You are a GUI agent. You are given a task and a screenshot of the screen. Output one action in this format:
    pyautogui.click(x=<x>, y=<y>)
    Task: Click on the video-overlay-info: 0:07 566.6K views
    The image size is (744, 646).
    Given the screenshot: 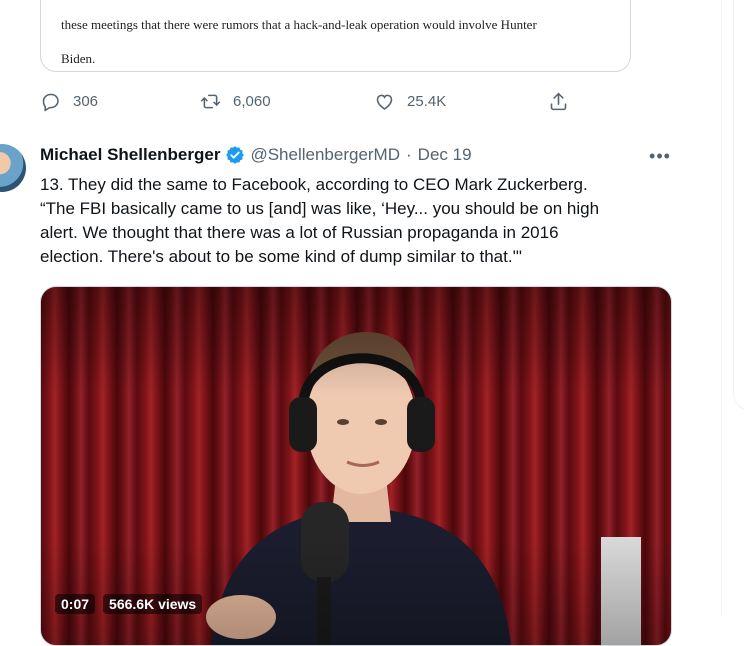 What is the action you would take?
    pyautogui.click(x=129, y=604)
    